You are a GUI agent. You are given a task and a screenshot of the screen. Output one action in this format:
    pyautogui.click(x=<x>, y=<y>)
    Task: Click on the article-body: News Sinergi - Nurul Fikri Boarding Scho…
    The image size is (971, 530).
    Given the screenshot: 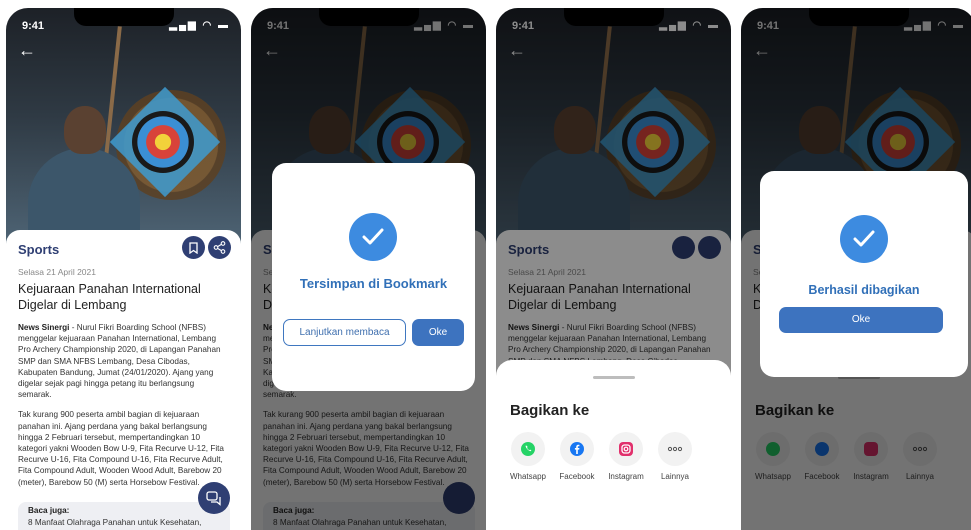 What is the action you would take?
    pyautogui.click(x=124, y=409)
    